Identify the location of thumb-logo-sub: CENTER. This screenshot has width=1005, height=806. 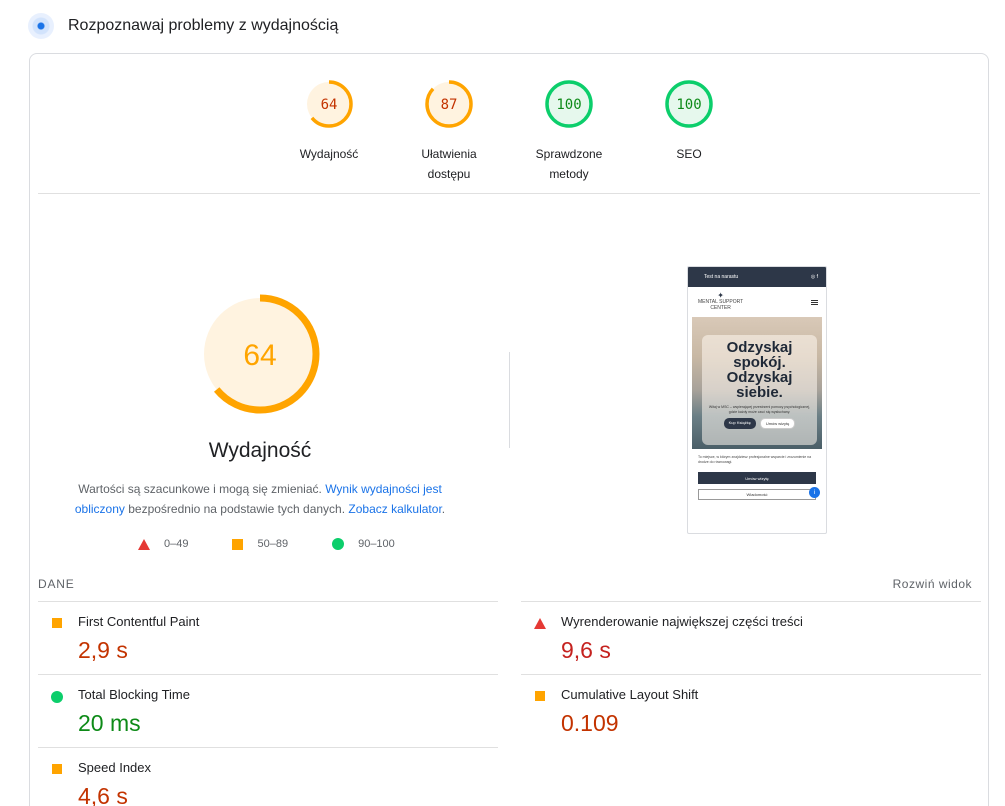
(720, 308).